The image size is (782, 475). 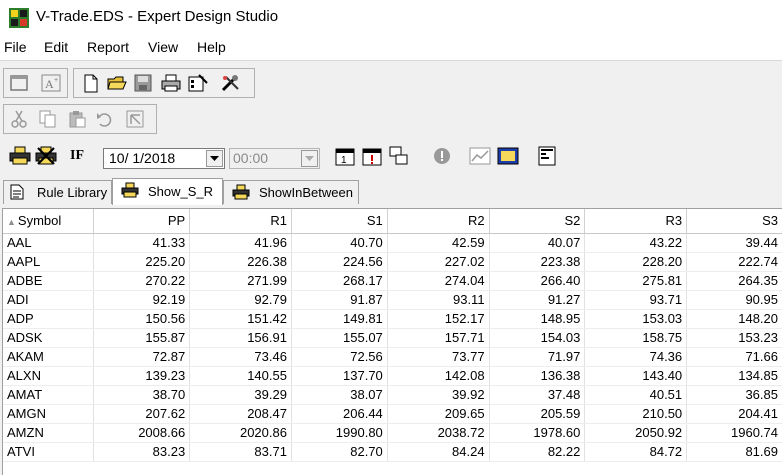 I want to click on table-row: AAL 41.33 41.96 40.70 42.59 40.07 43.22 39.44, so click(x=392, y=243).